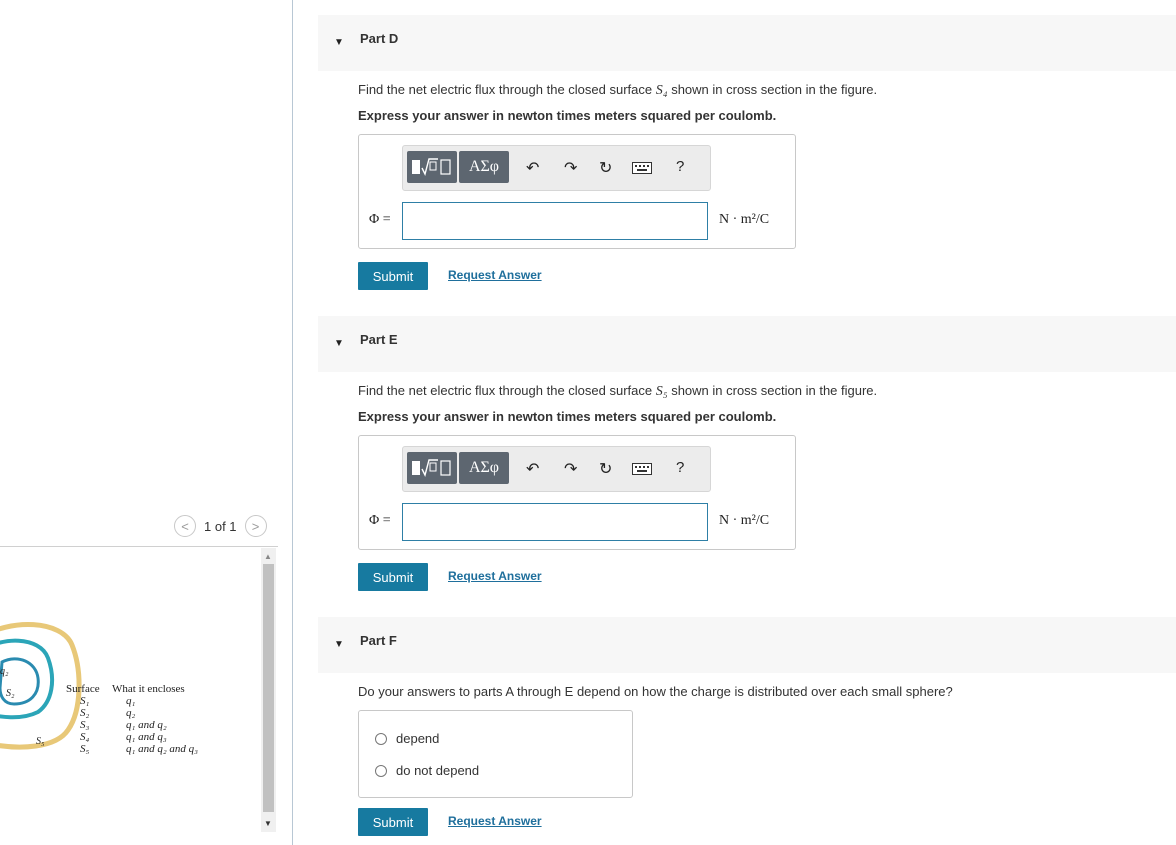 The width and height of the screenshot is (1176, 845). I want to click on pane-divider, so click(139, 546).